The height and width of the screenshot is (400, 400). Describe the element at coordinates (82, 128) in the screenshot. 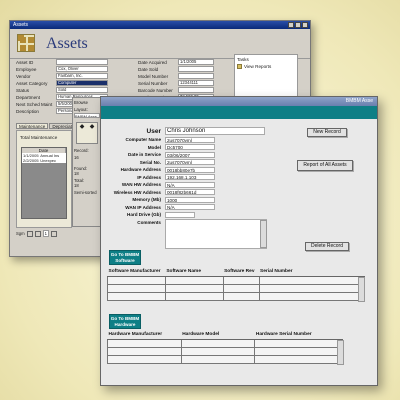

I see `page-up-icon: ◆` at that location.